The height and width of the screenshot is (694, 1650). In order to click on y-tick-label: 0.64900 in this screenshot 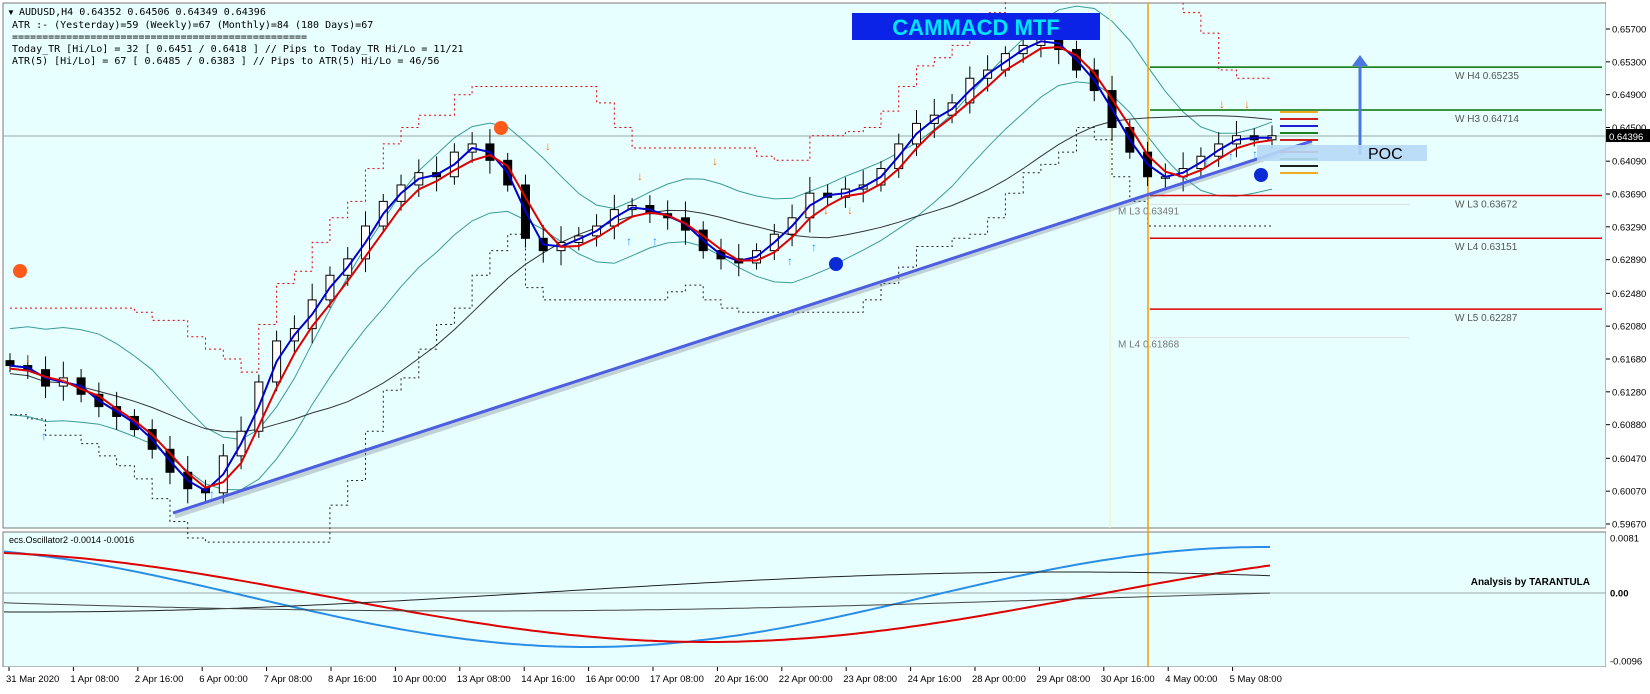, I will do `click(1629, 95)`.